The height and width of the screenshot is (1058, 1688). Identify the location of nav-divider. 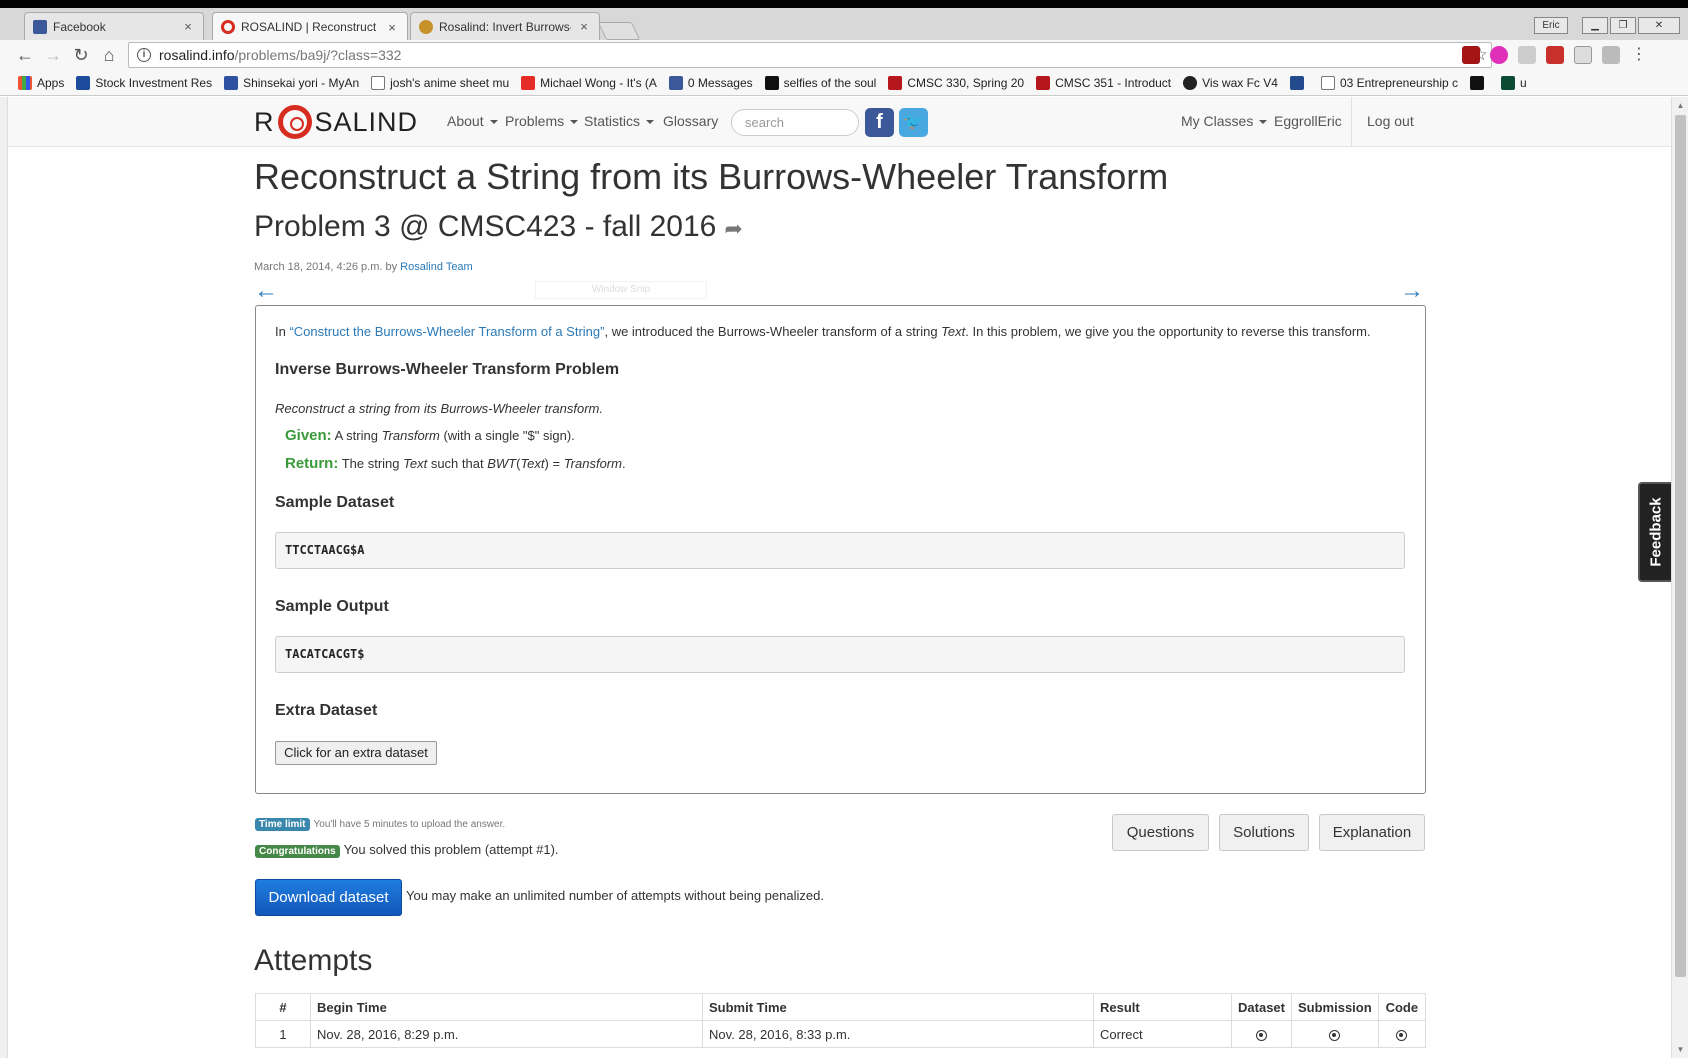
(1351, 122).